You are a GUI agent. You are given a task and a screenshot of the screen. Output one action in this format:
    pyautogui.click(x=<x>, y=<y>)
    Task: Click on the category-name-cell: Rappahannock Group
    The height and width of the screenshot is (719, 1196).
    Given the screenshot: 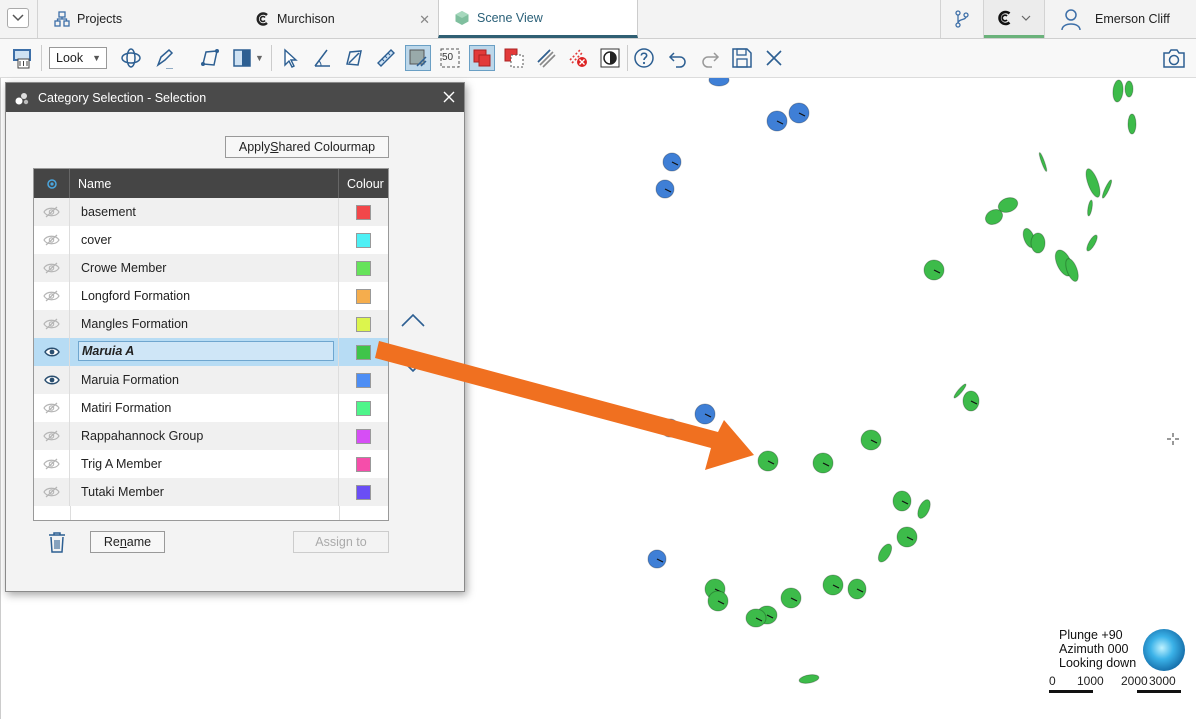 What is the action you would take?
    pyautogui.click(x=204, y=436)
    